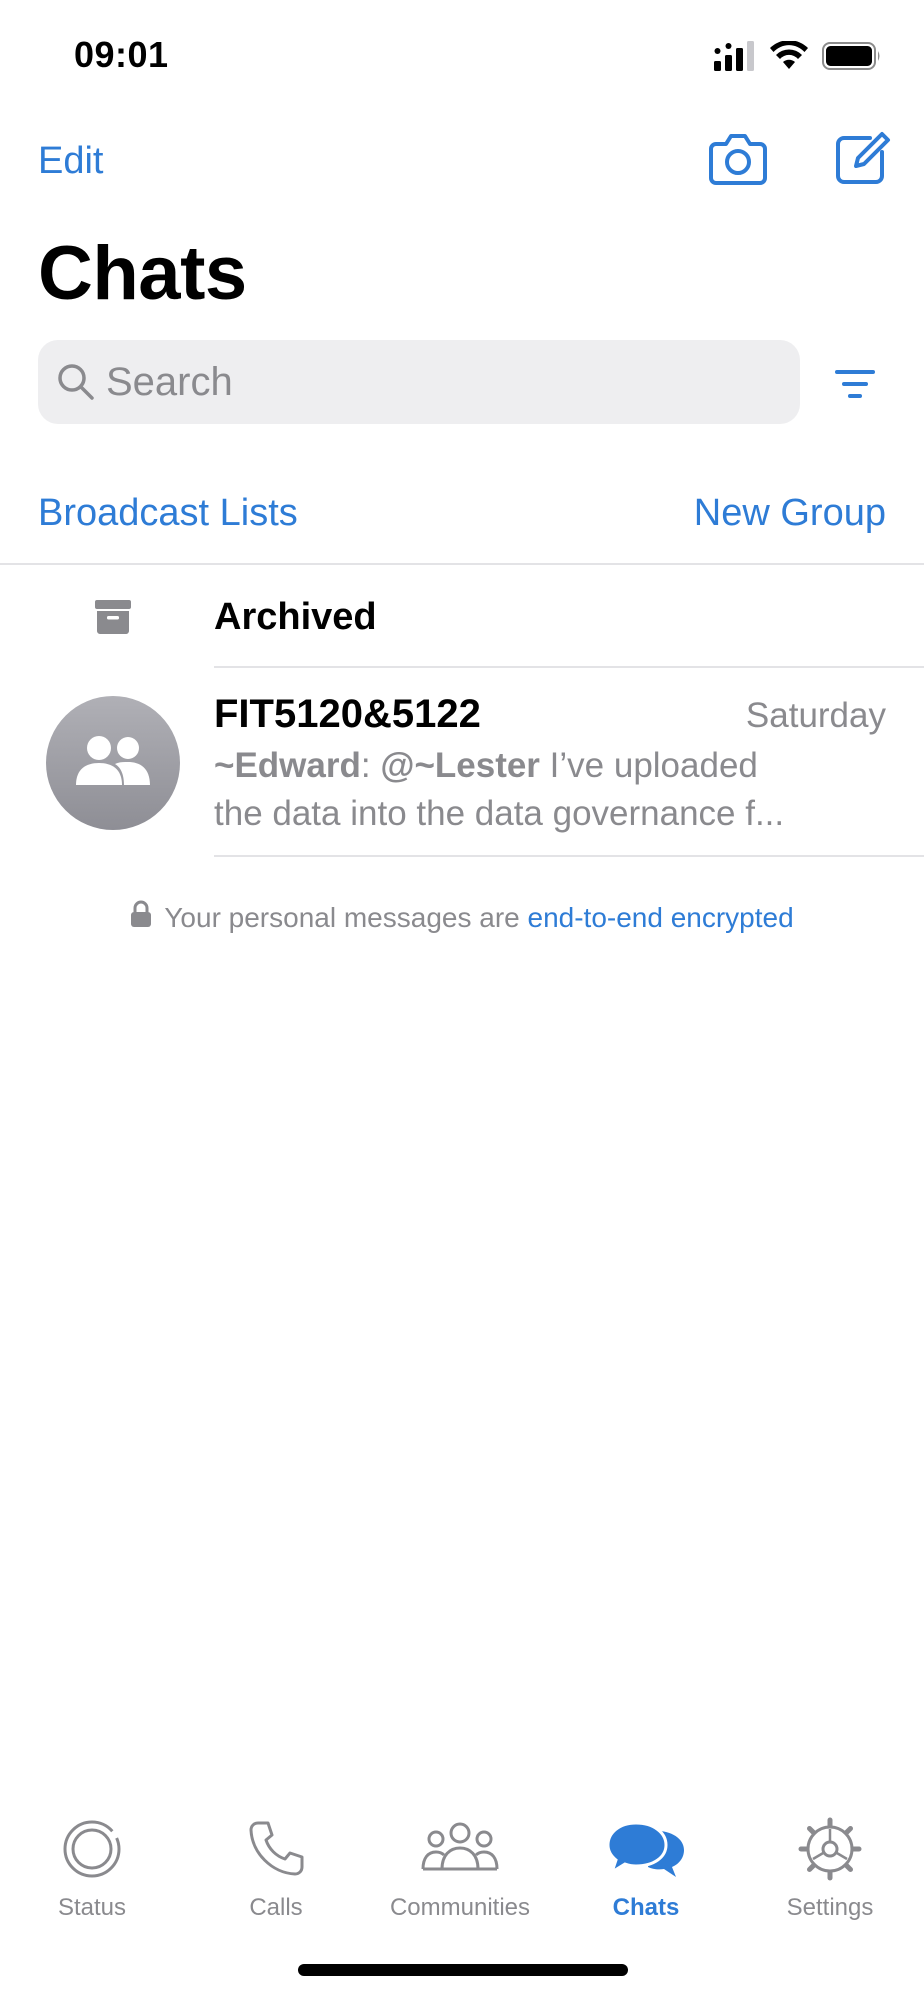 Image resolution: width=924 pixels, height=1999 pixels. I want to click on group-icon, so click(113, 763).